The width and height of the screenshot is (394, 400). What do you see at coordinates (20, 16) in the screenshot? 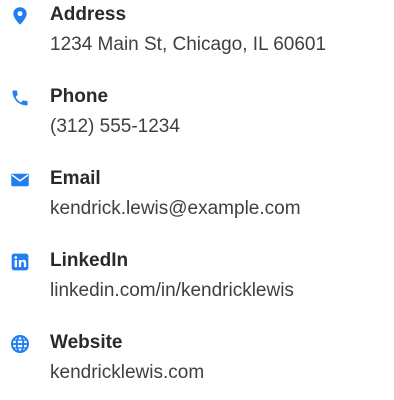
I see `map-pin-icon` at bounding box center [20, 16].